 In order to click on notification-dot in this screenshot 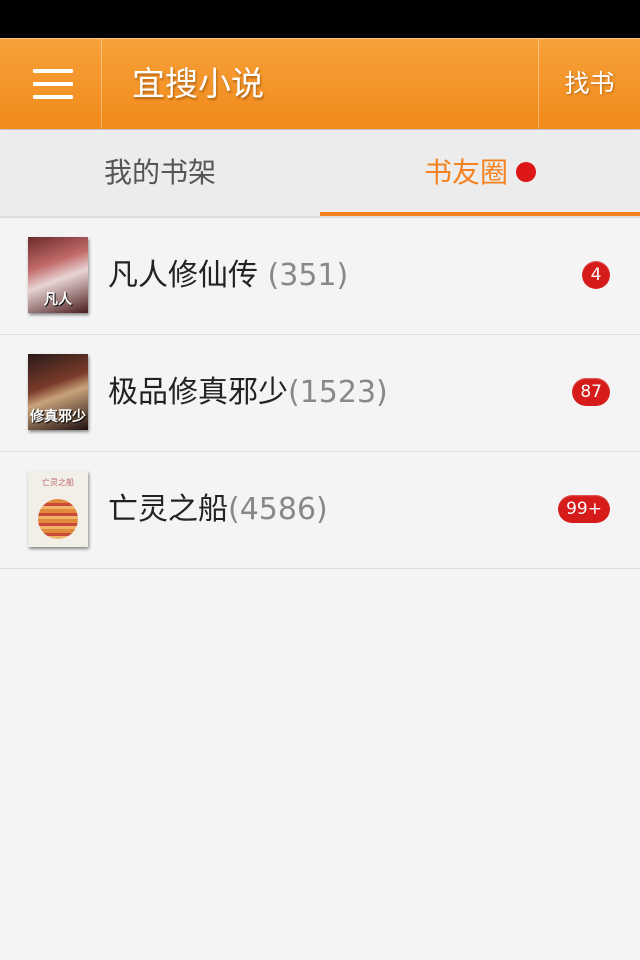, I will do `click(526, 172)`.